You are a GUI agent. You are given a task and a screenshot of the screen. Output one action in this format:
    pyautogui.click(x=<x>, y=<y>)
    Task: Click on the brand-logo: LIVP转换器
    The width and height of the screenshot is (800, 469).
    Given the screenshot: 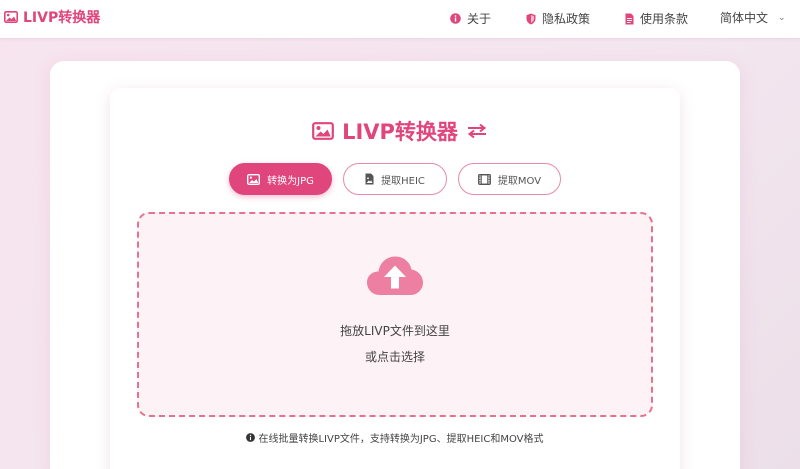 What is the action you would take?
    pyautogui.click(x=52, y=17)
    